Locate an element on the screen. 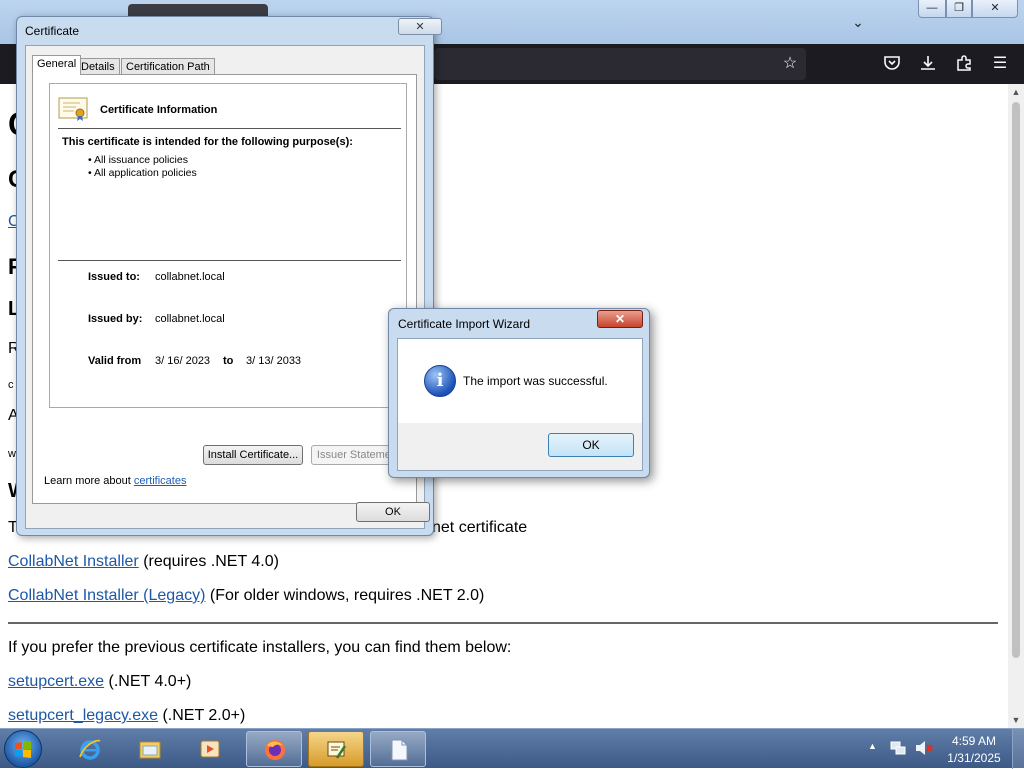 The width and height of the screenshot is (1024, 769). taskbar-media-player is located at coordinates (210, 749).